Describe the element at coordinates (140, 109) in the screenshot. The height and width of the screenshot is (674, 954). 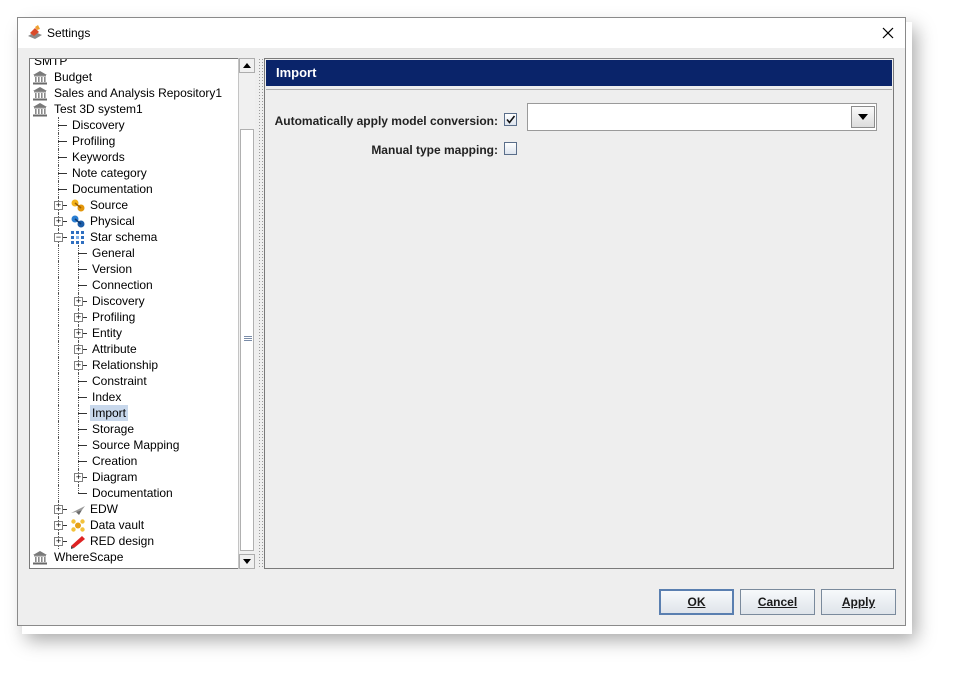
I see `tree-item: Test 3D system1` at that location.